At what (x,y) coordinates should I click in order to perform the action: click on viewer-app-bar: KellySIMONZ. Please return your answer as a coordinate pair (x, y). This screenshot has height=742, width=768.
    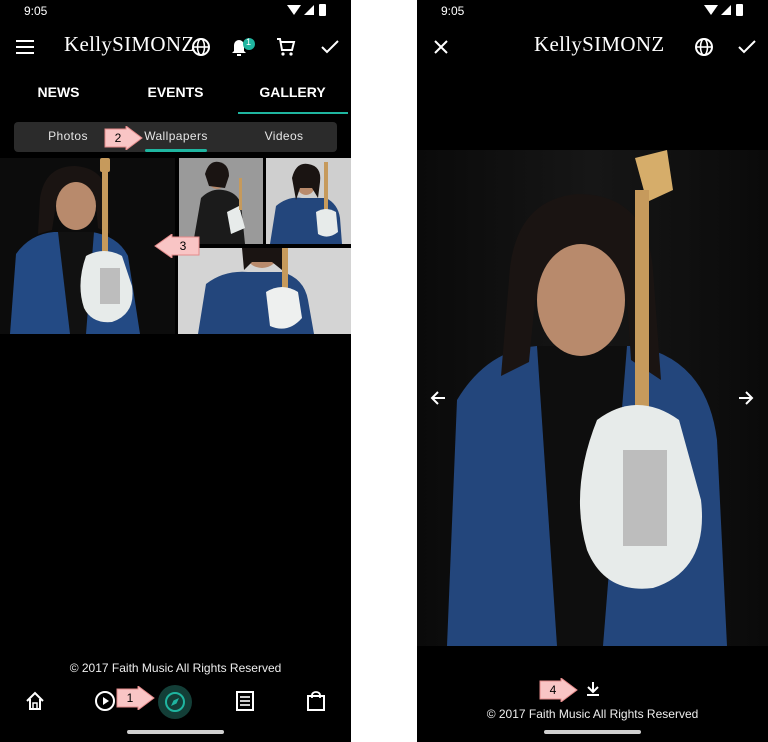
    Looking at the image, I should click on (592, 47).